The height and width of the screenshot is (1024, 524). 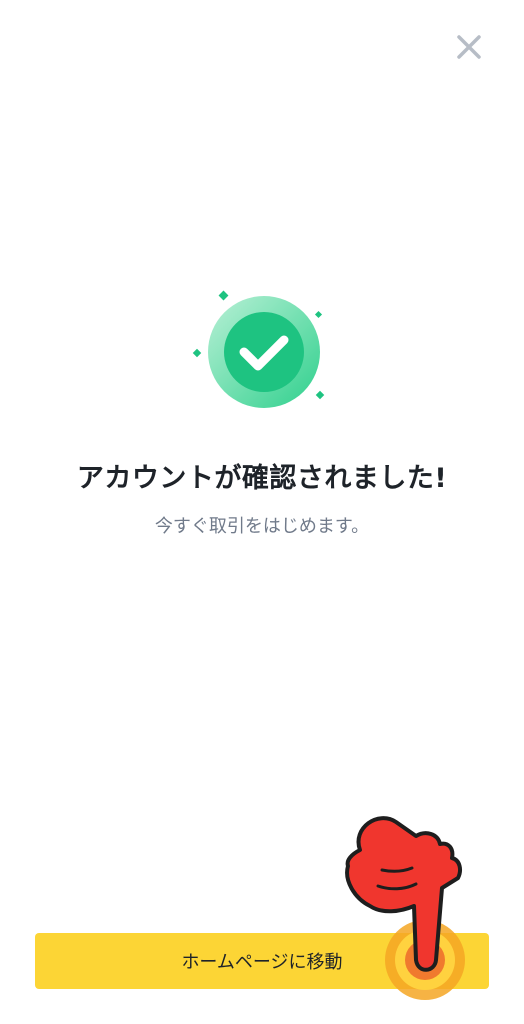 I want to click on success-illustration, so click(x=262, y=349).